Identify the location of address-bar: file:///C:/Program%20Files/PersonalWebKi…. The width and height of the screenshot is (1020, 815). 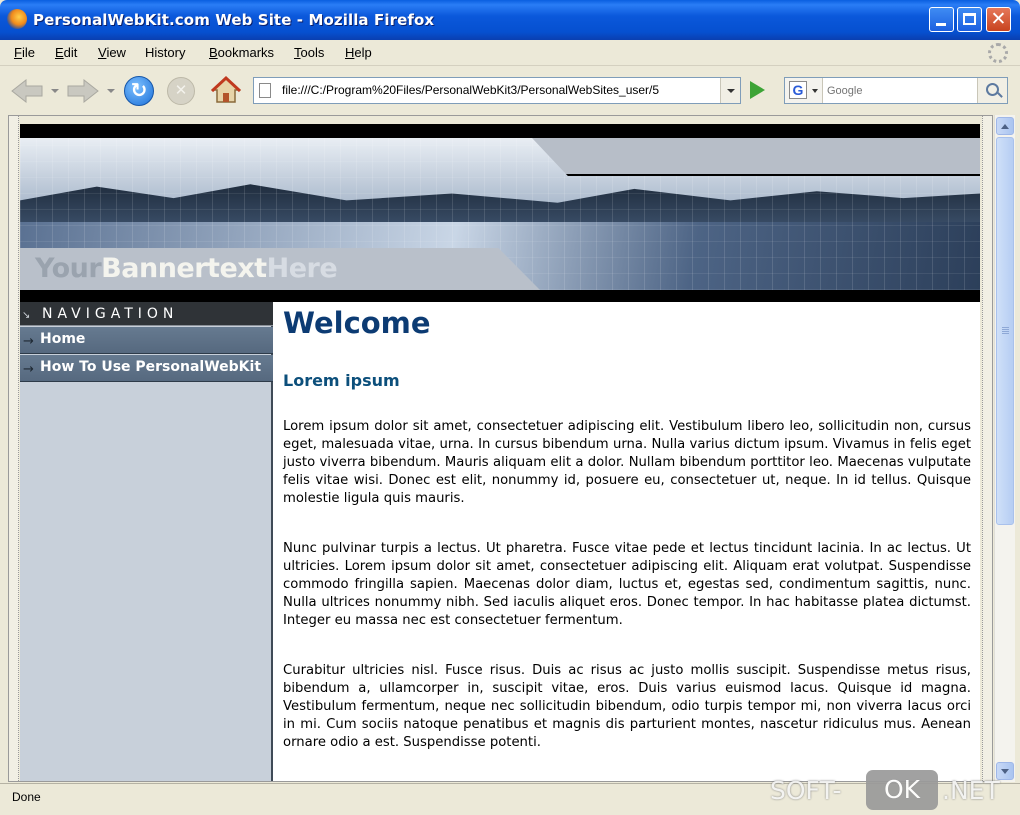
(497, 90).